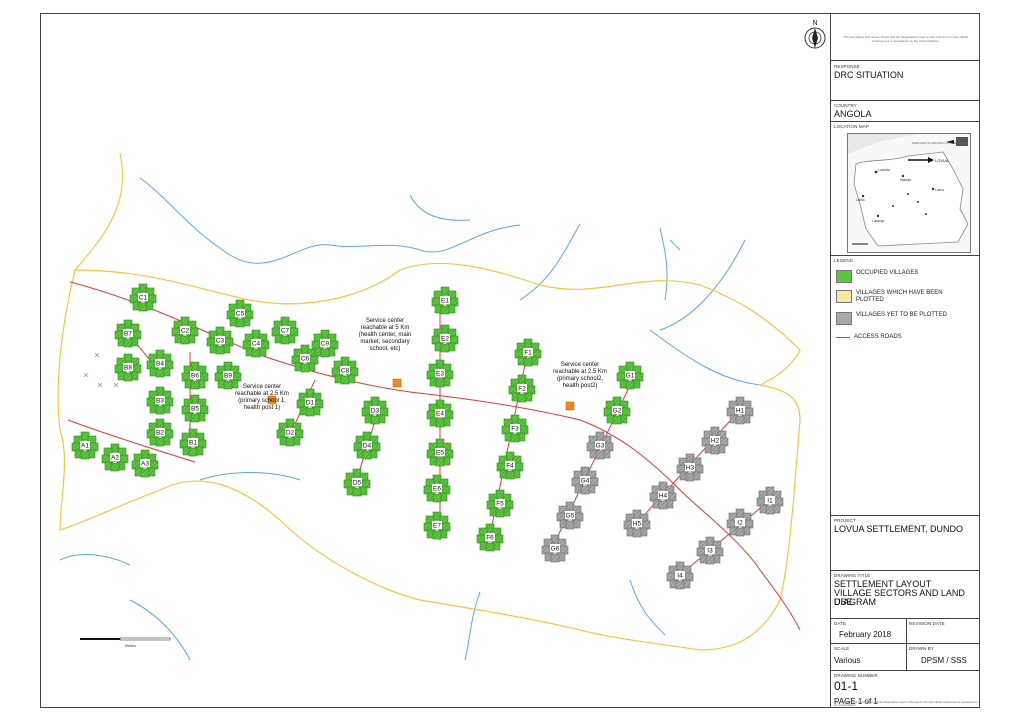  I want to click on service-center-text: (health center, main, so click(385, 335).